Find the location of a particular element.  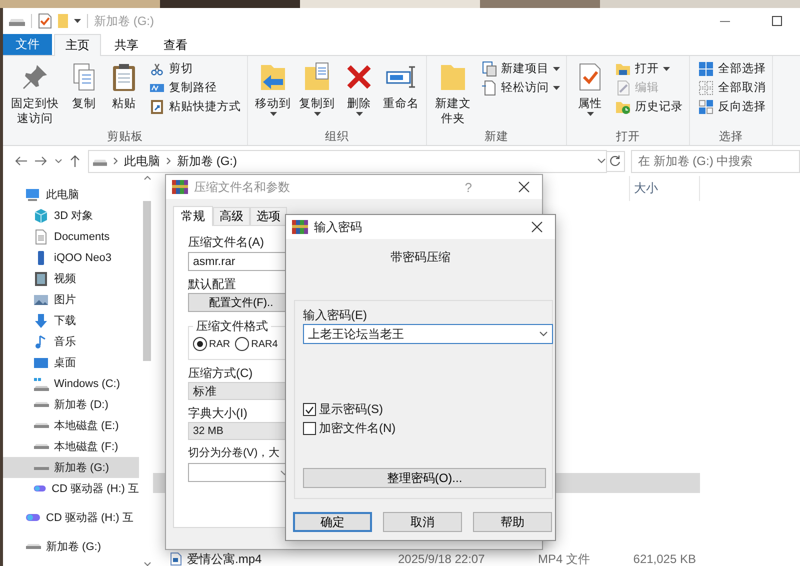

group-label: 选择 is located at coordinates (731, 137).